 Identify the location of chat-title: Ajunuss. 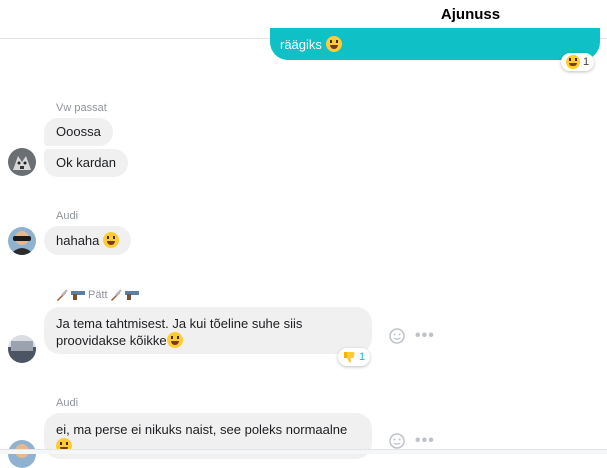
(470, 14).